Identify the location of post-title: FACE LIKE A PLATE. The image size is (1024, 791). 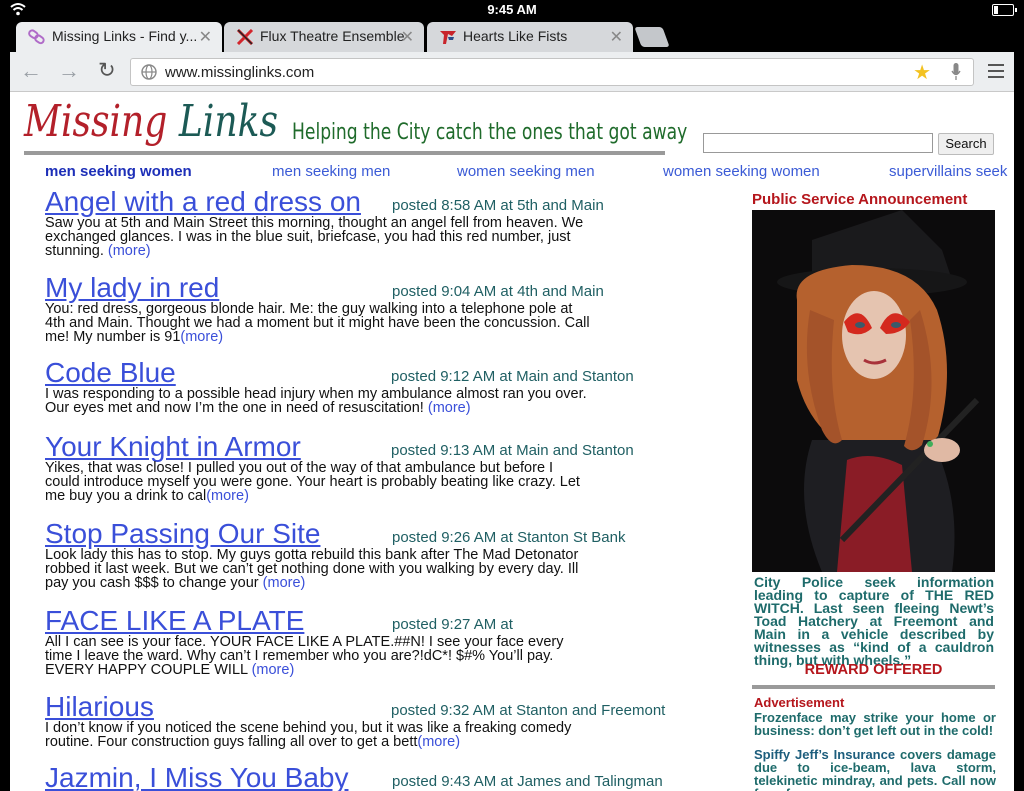
(174, 621).